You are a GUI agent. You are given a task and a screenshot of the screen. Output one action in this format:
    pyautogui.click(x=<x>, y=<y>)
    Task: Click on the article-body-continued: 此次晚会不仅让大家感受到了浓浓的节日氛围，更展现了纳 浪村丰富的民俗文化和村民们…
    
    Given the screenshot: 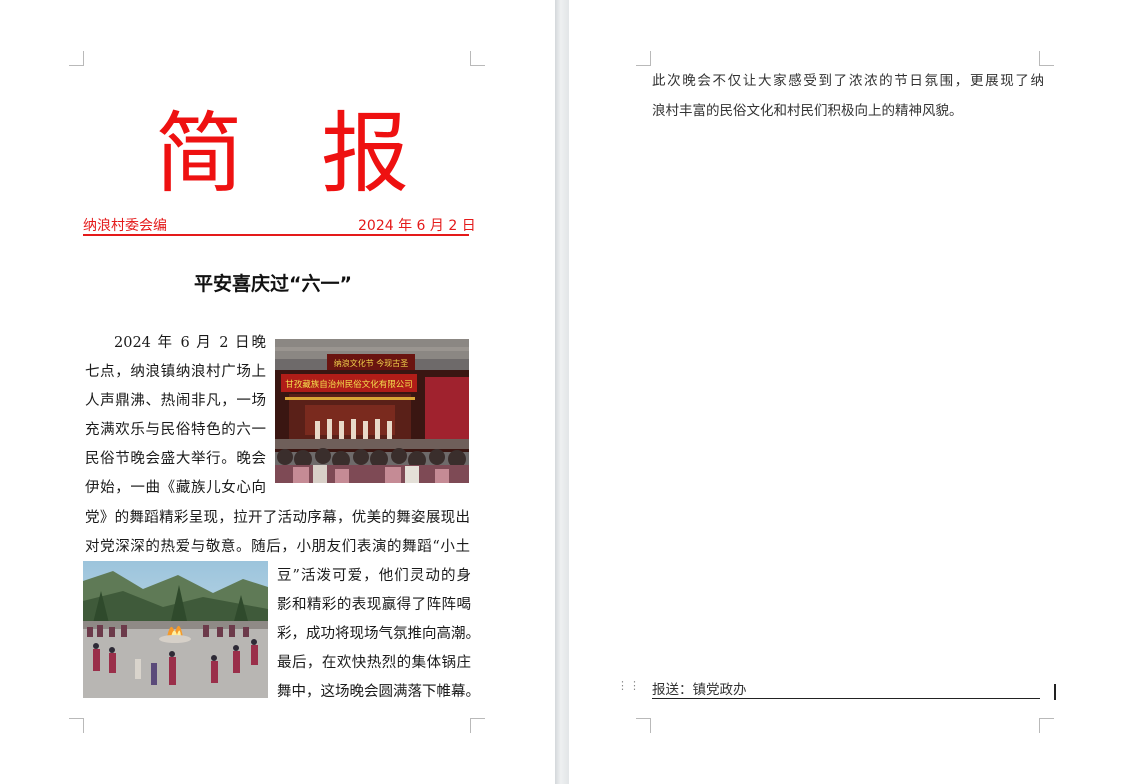 What is the action you would take?
    pyautogui.click(x=848, y=96)
    